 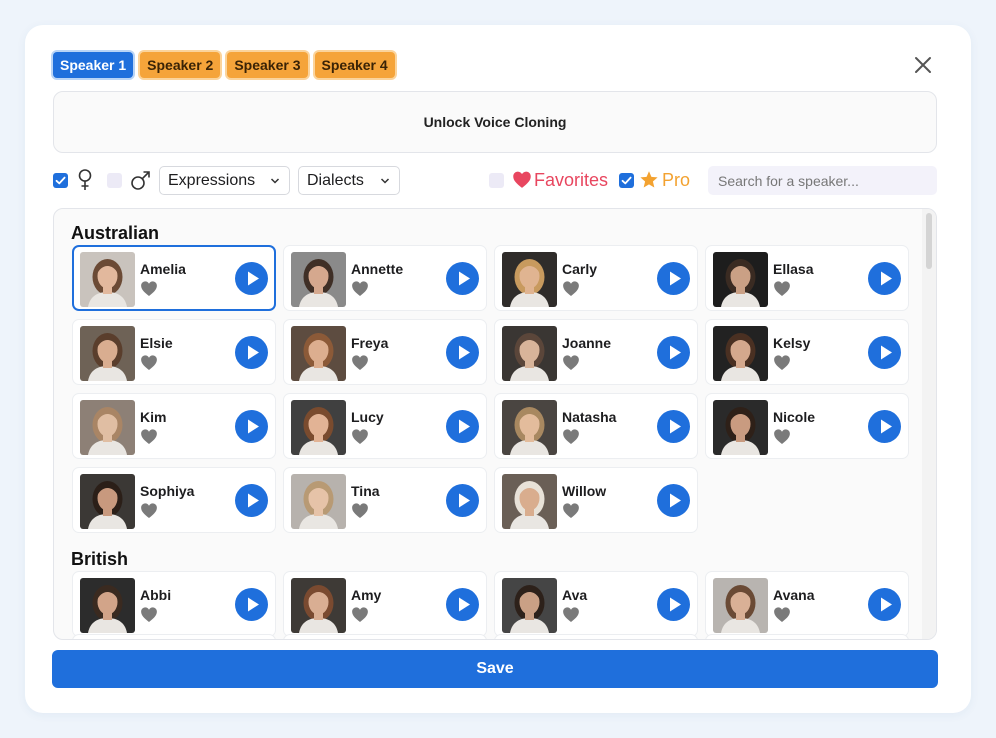 What do you see at coordinates (385, 426) in the screenshot?
I see `speaker-card: Lucy` at bounding box center [385, 426].